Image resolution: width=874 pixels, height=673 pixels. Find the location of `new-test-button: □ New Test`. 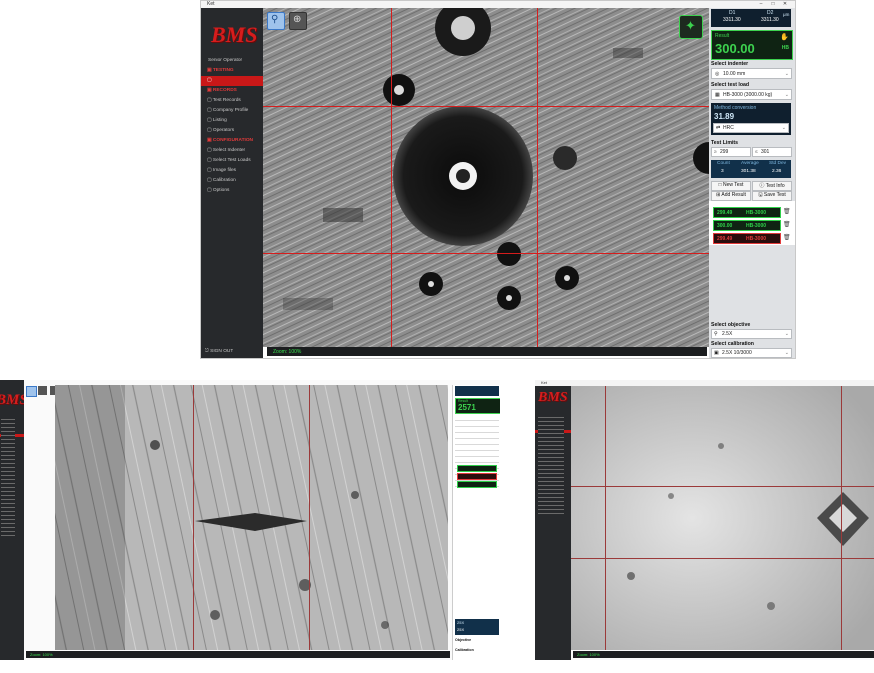

new-test-button: □ New Test is located at coordinates (731, 186).